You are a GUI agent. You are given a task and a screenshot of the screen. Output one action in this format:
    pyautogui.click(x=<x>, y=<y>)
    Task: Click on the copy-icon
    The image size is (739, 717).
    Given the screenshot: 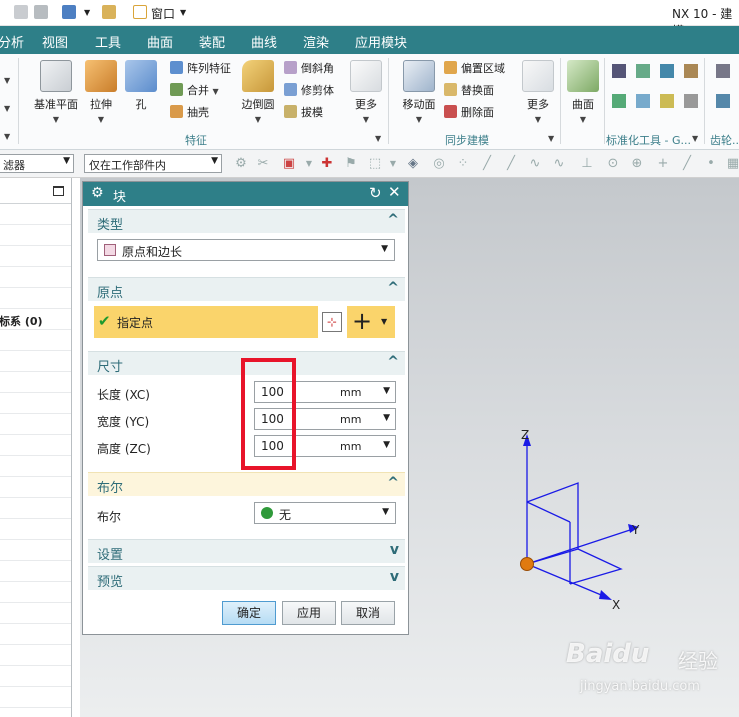 What is the action you would take?
    pyautogui.click(x=41, y=12)
    